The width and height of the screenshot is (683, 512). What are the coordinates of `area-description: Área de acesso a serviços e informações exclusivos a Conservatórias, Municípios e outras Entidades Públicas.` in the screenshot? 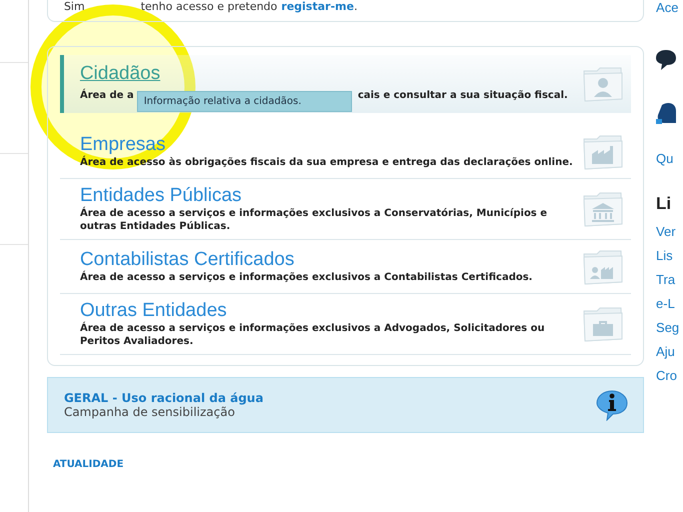 It's located at (314, 220).